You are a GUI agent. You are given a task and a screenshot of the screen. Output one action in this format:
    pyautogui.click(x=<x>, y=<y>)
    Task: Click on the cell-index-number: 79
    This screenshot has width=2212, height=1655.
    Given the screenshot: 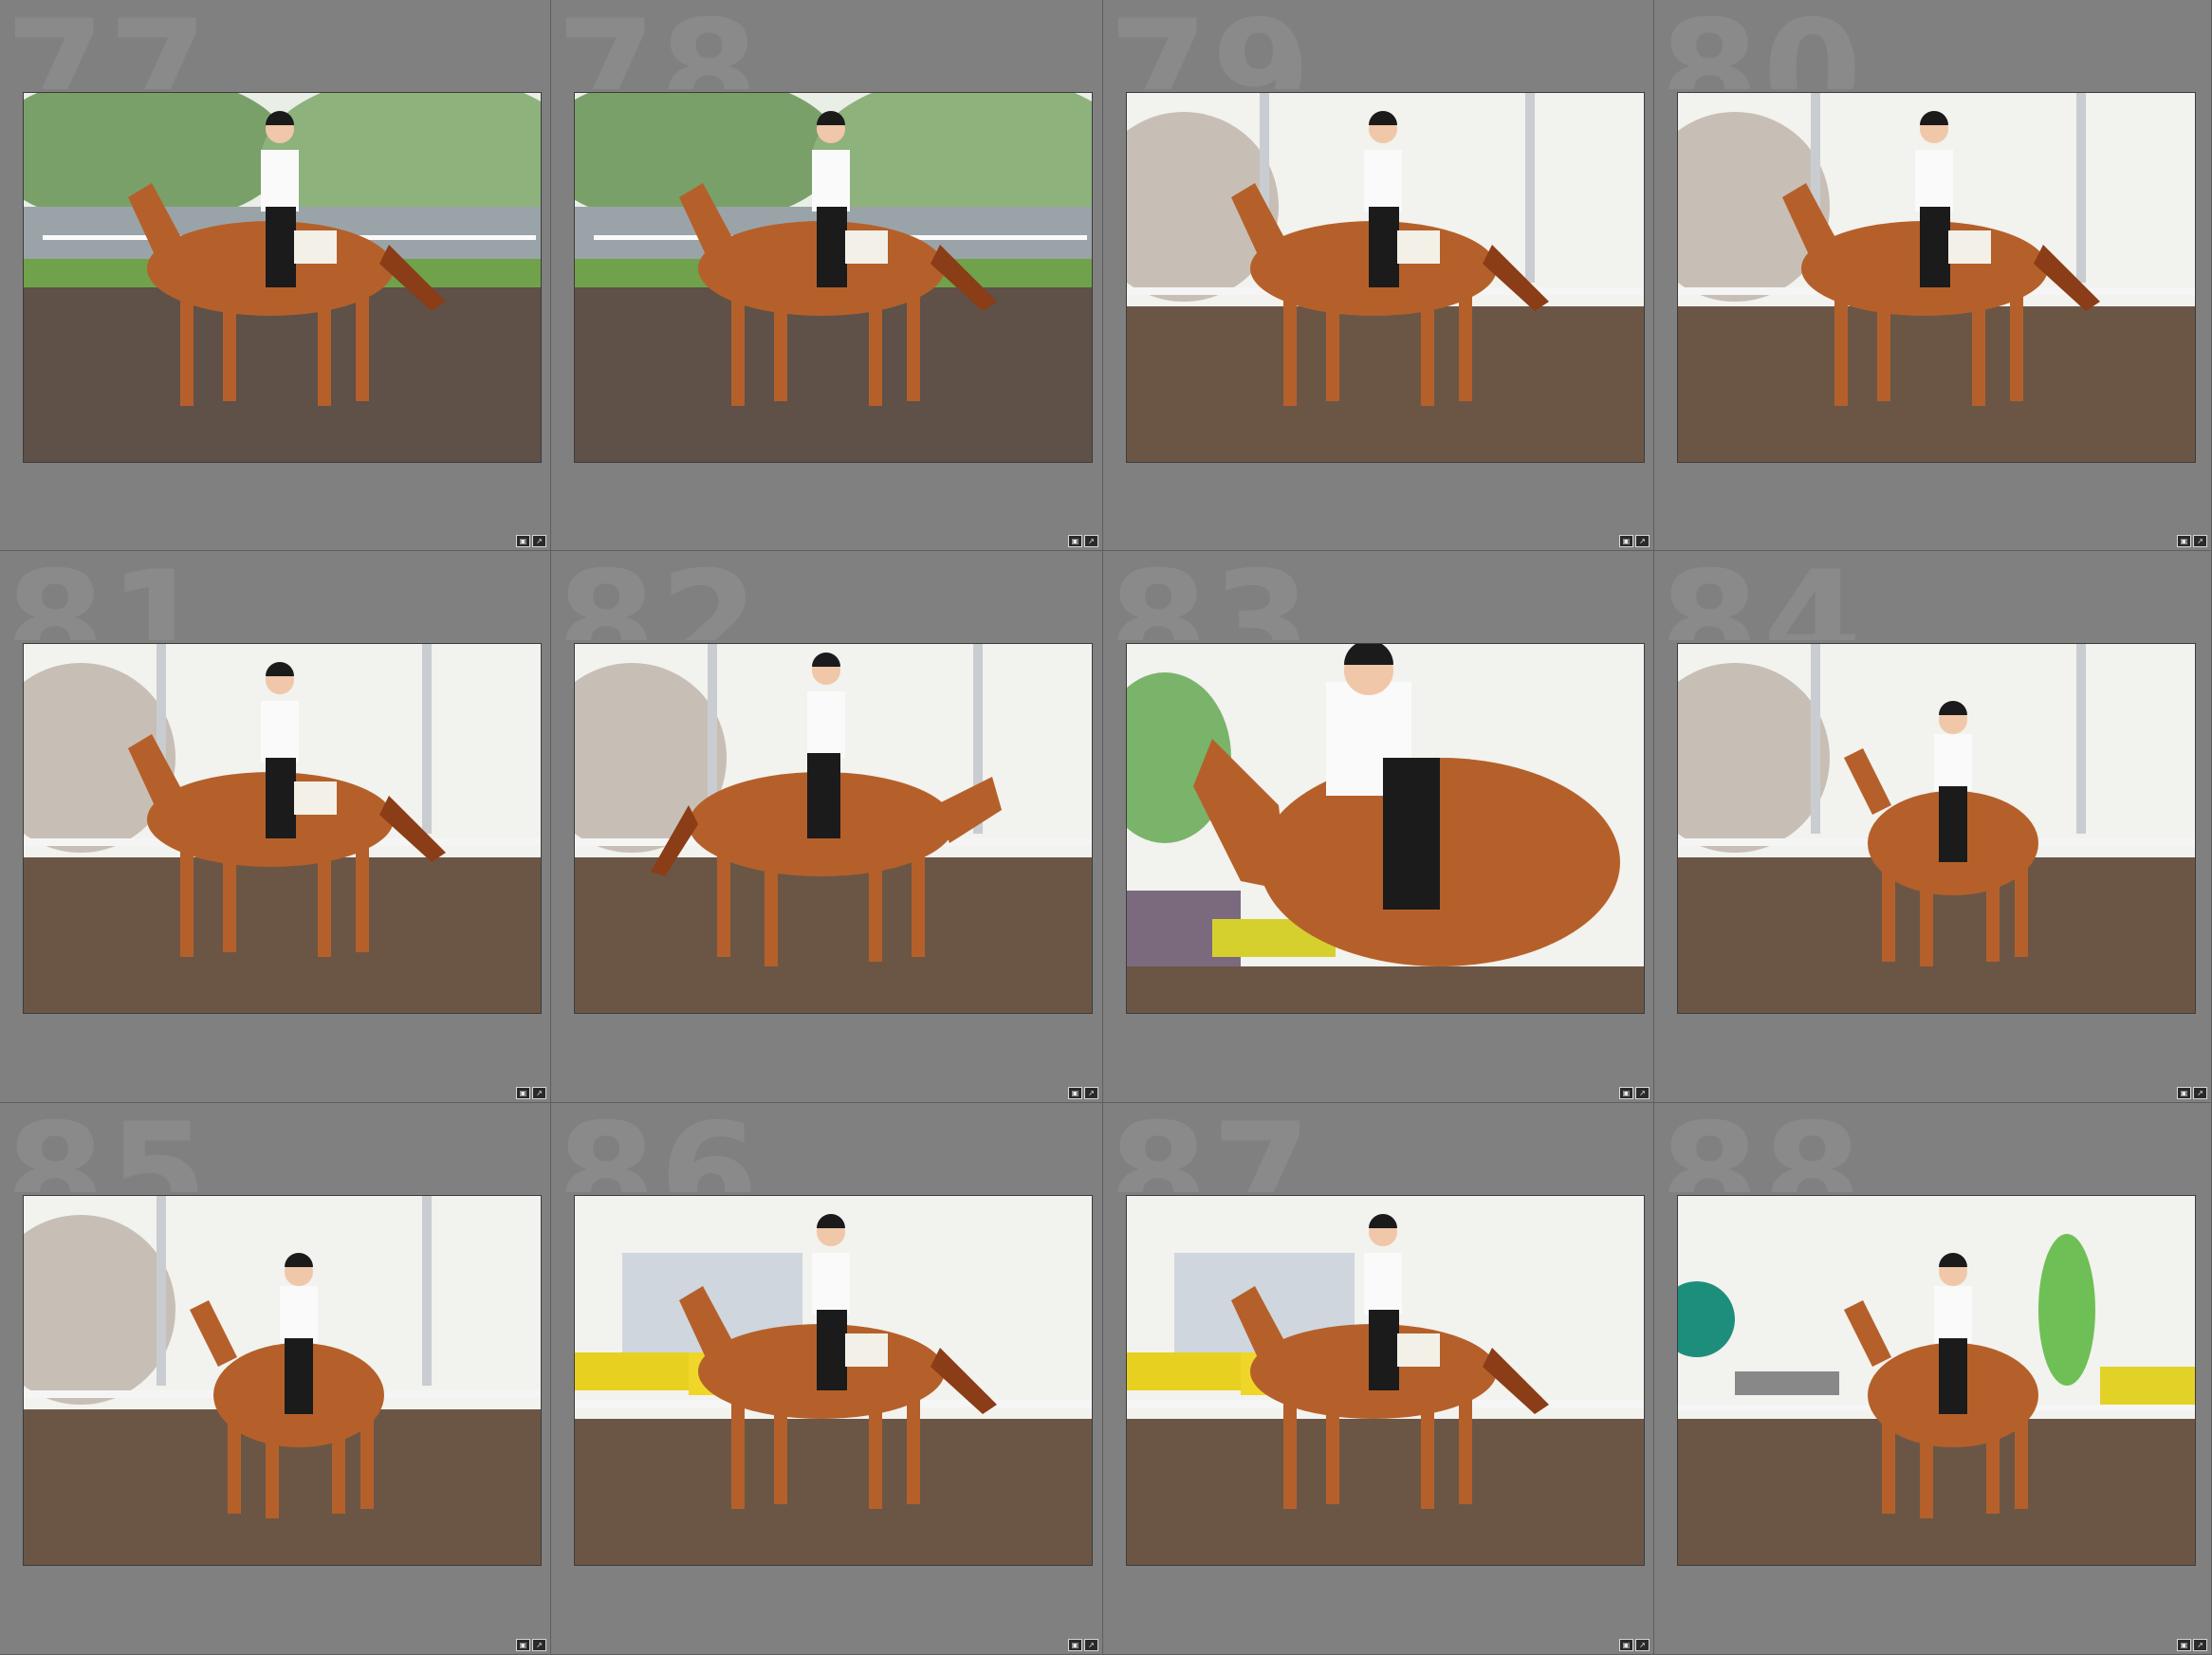 What is the action you would take?
    pyautogui.click(x=1212, y=45)
    